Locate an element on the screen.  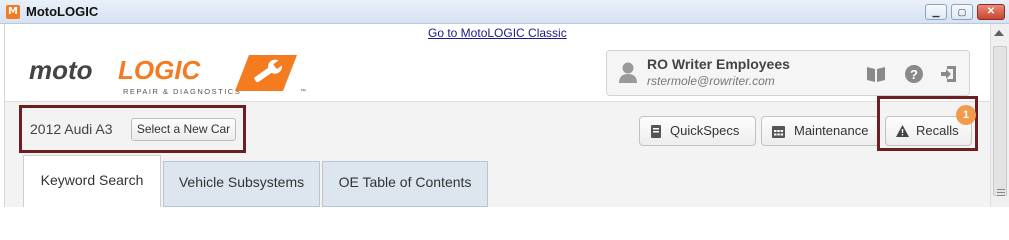
logo-wordmark-logic: LOGIC is located at coordinates (160, 70).